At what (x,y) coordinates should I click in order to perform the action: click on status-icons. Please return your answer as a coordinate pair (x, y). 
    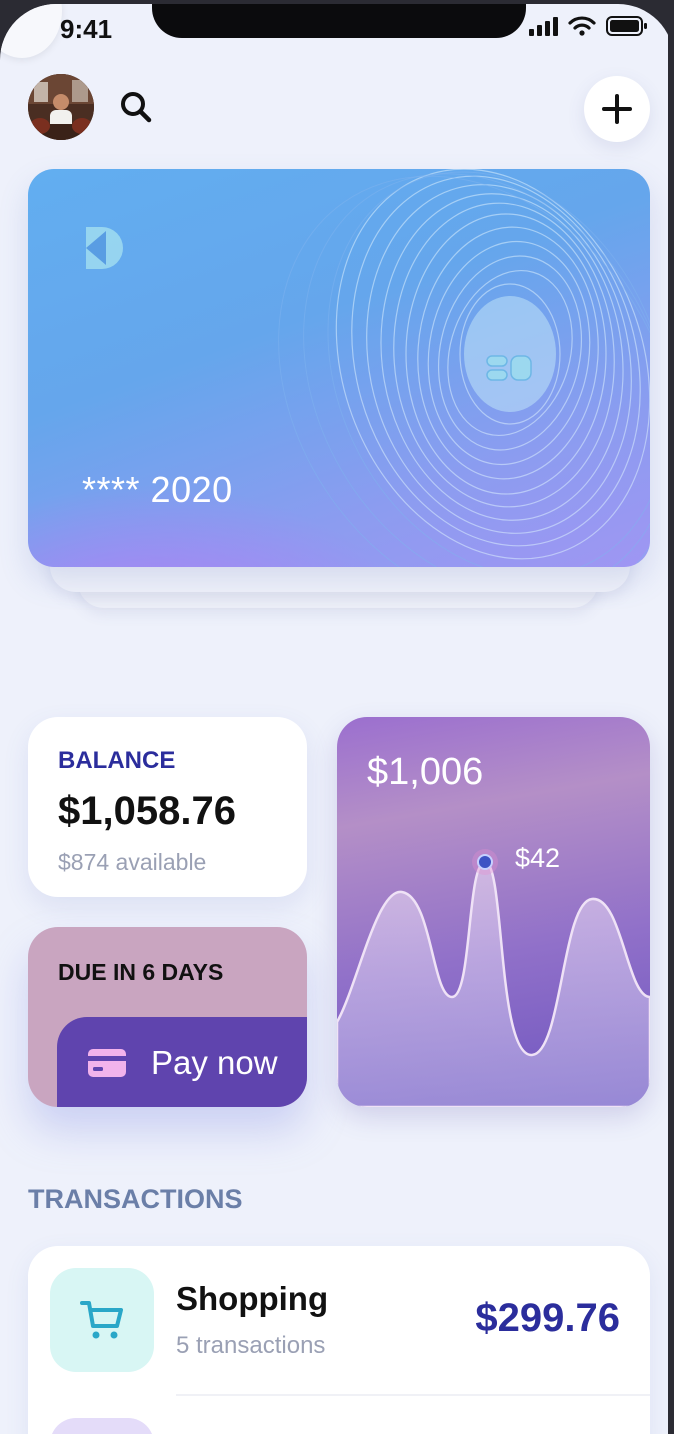
    Looking at the image, I should click on (588, 26).